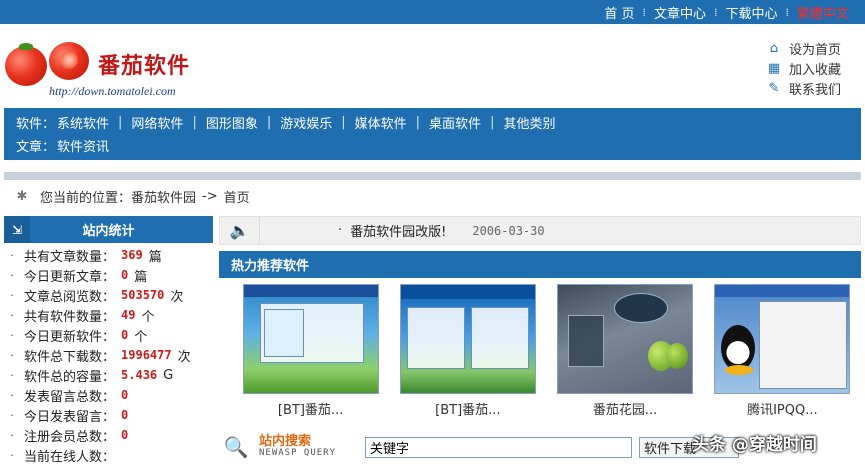 This screenshot has width=865, height=469. I want to click on breadcrumb-arrow: ->, so click(210, 196).